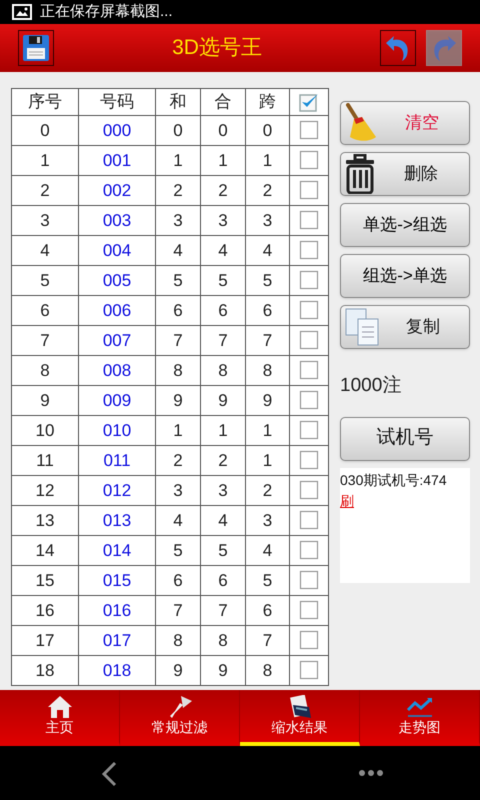  Describe the element at coordinates (420, 707) in the screenshot. I see `trend-chart-icon` at that location.